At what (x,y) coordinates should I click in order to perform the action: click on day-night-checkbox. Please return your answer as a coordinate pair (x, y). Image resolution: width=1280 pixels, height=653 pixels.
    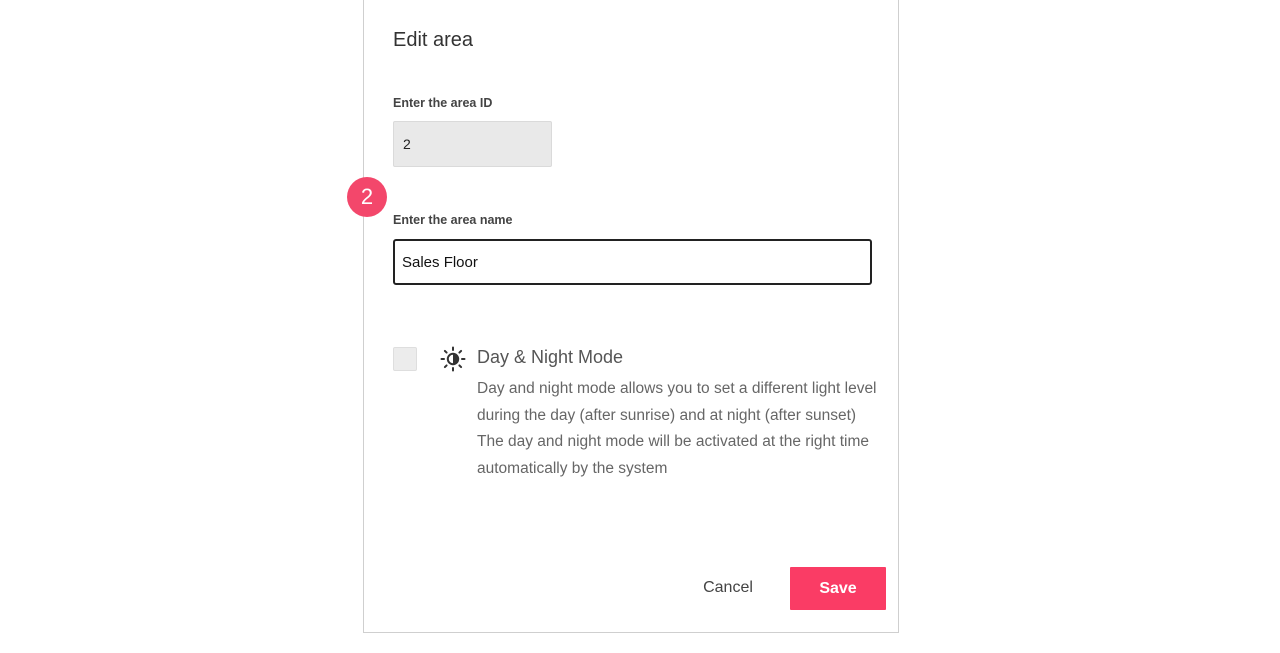
    Looking at the image, I should click on (405, 359).